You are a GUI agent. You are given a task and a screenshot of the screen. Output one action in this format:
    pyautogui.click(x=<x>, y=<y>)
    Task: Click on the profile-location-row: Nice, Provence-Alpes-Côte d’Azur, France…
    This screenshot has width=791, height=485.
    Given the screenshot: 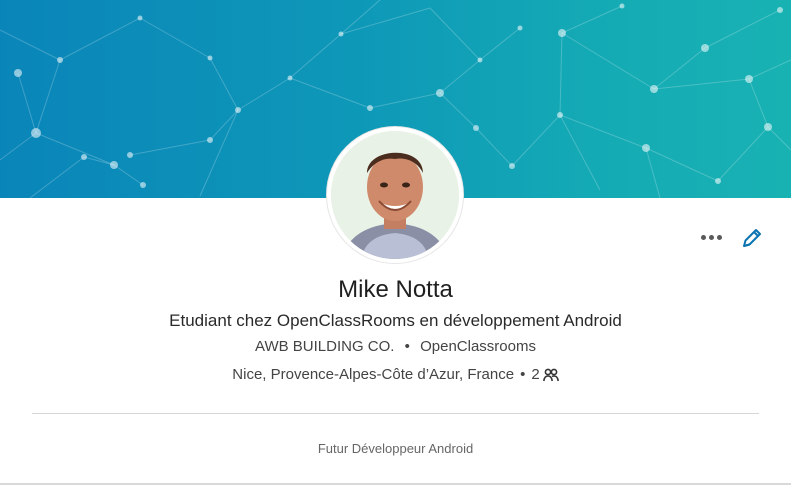 What is the action you would take?
    pyautogui.click(x=395, y=374)
    